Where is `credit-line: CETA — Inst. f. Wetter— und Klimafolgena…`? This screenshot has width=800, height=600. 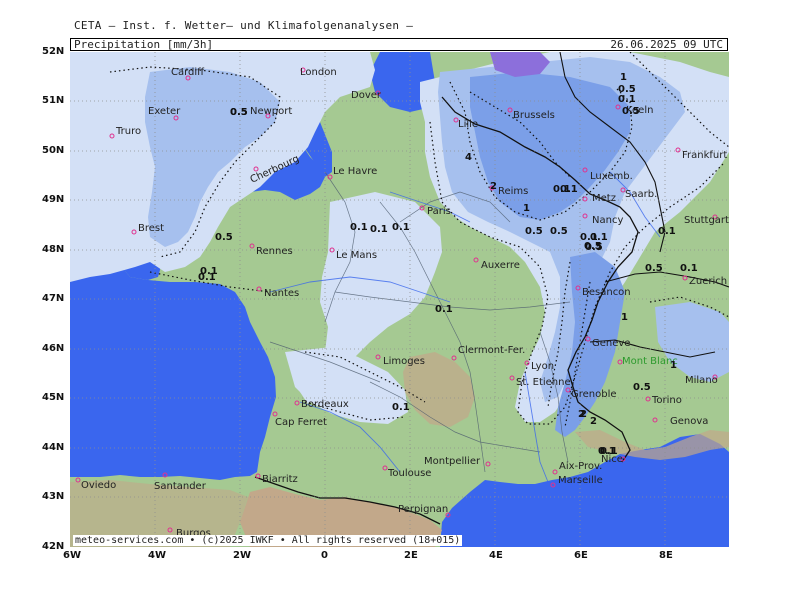 credit-line: CETA — Inst. f. Wetter— und Klimafolgena… is located at coordinates (244, 25).